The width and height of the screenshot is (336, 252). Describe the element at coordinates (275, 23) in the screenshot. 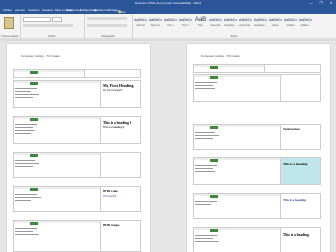

I see `style-strong: AaBbCcI Élevé` at that location.